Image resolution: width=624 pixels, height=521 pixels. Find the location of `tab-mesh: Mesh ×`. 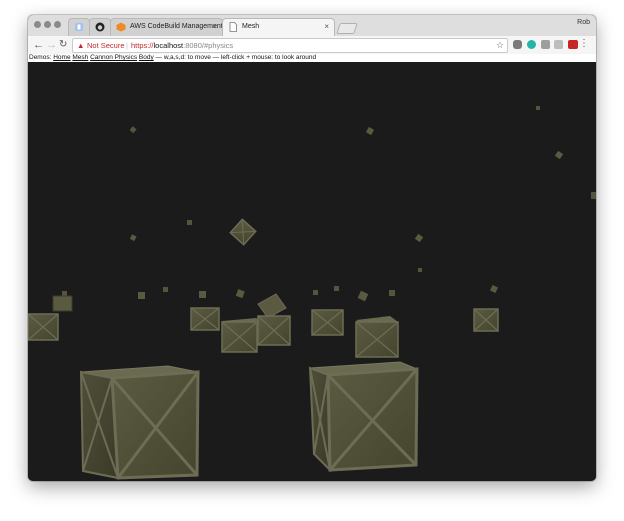

tab-mesh: Mesh × is located at coordinates (278, 27).